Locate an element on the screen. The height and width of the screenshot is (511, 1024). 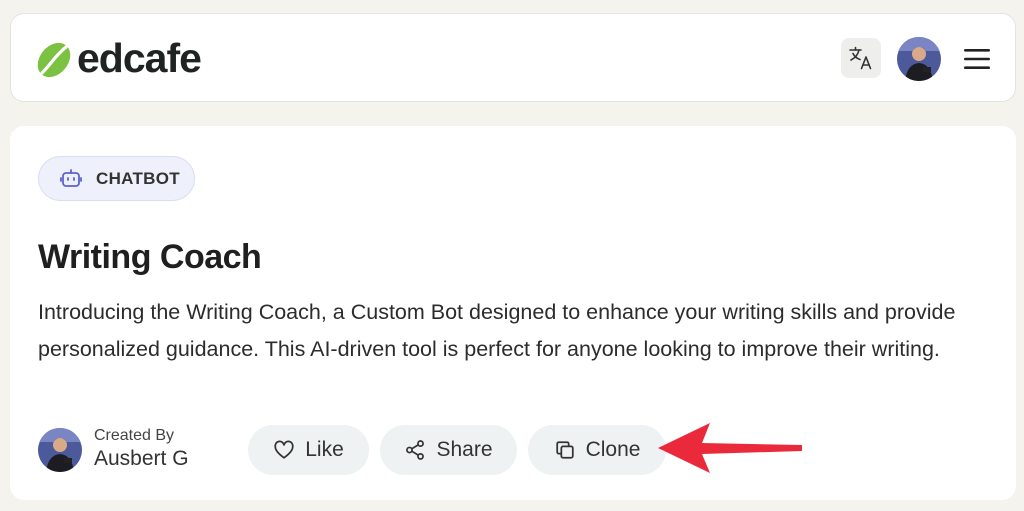
share-icon is located at coordinates (415, 450).